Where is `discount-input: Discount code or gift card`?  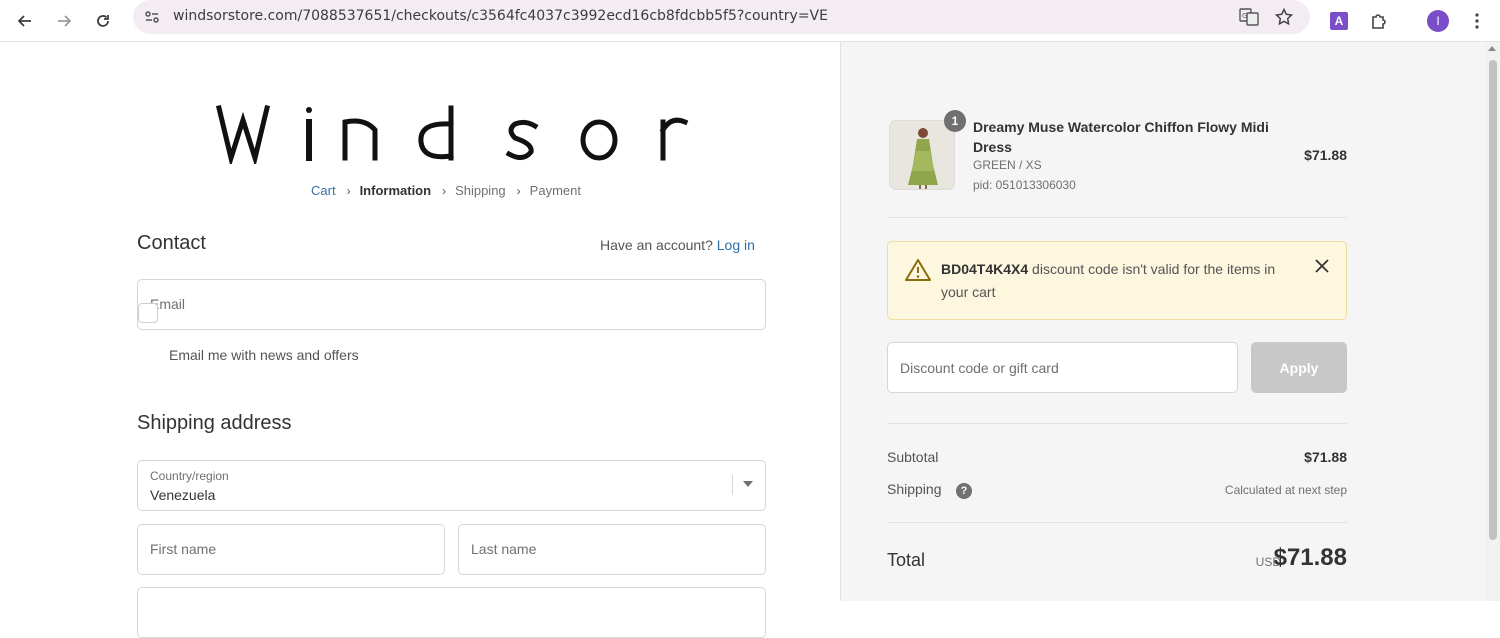
discount-input: Discount code or gift card is located at coordinates (1062, 367).